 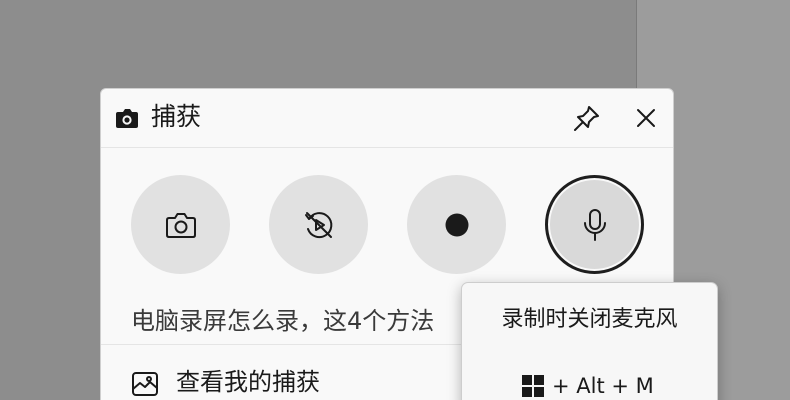 I want to click on microphone-tooltip: 录制时关闭麦克风 + Alt + M, so click(x=589, y=341).